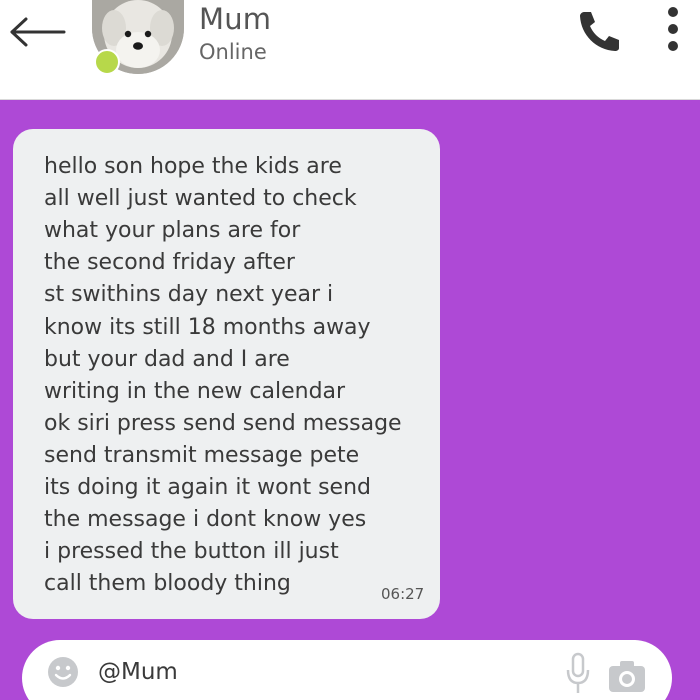  I want to click on voice-button, so click(578, 674).